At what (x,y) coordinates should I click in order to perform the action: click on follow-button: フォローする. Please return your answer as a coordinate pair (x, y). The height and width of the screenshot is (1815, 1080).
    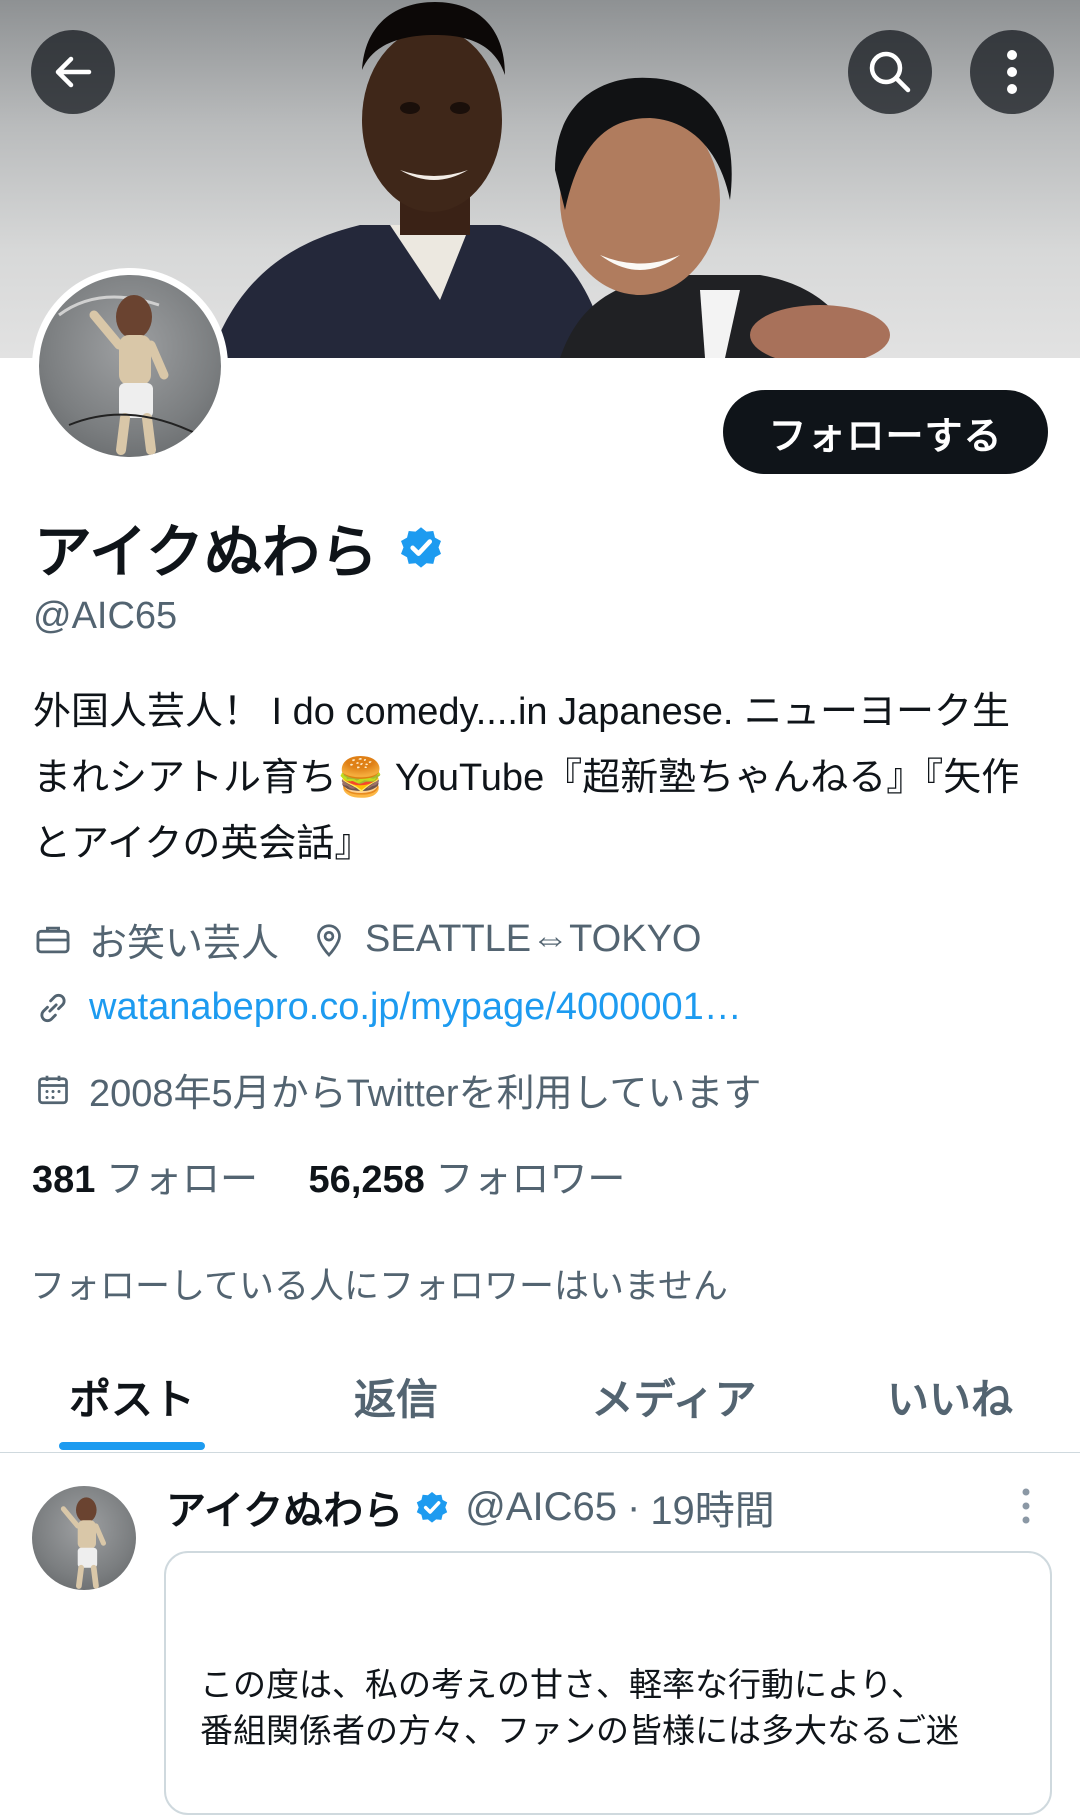
    Looking at the image, I should click on (885, 432).